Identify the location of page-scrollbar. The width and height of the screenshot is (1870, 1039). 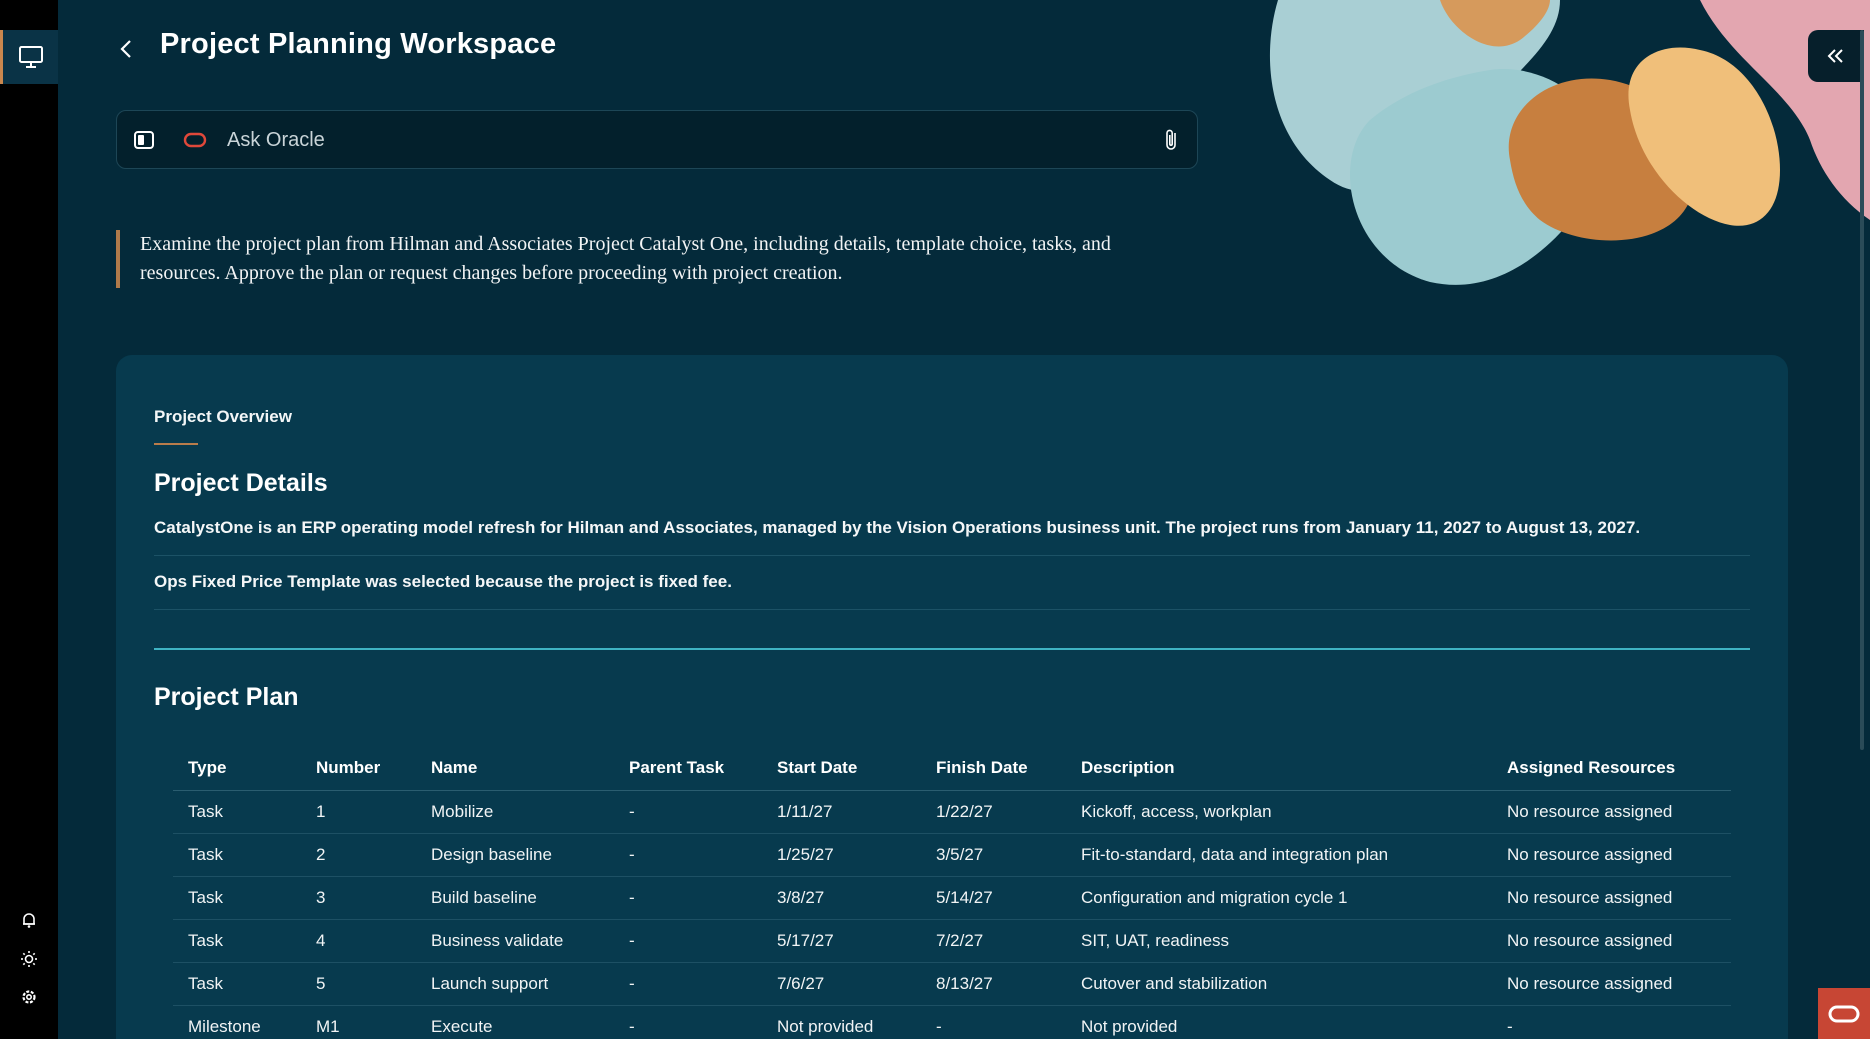
(1862, 390).